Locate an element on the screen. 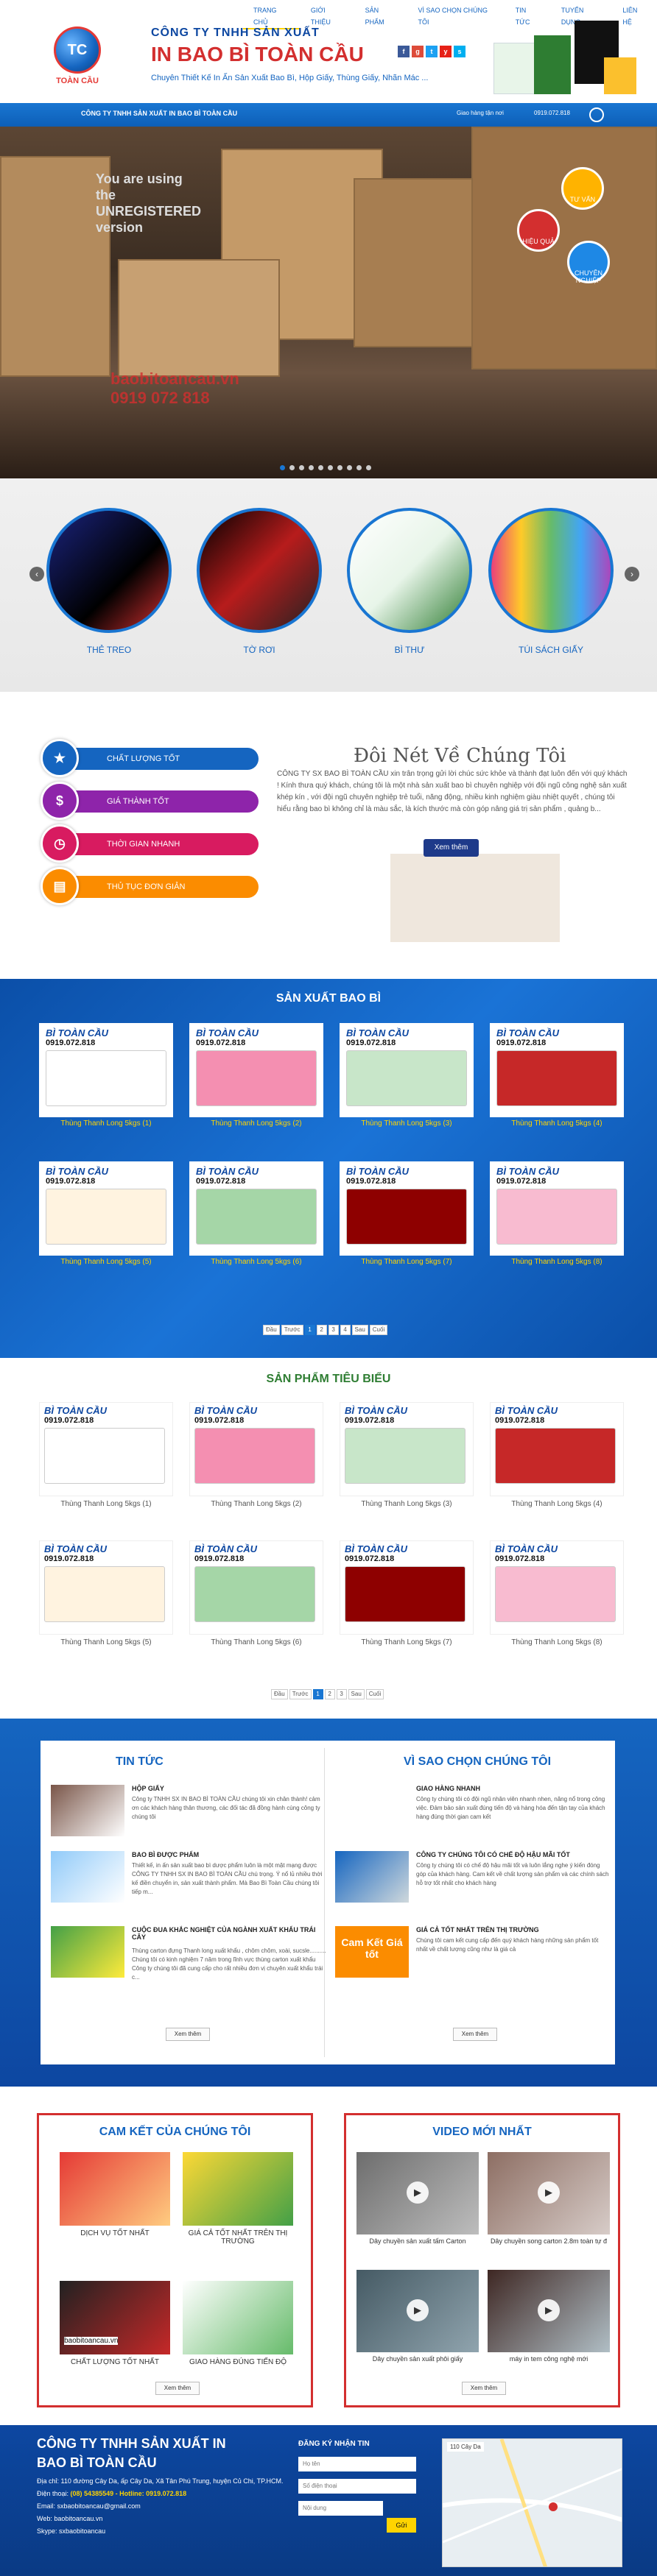 This screenshot has width=657, height=2576. facebook-icon: f is located at coordinates (404, 52).